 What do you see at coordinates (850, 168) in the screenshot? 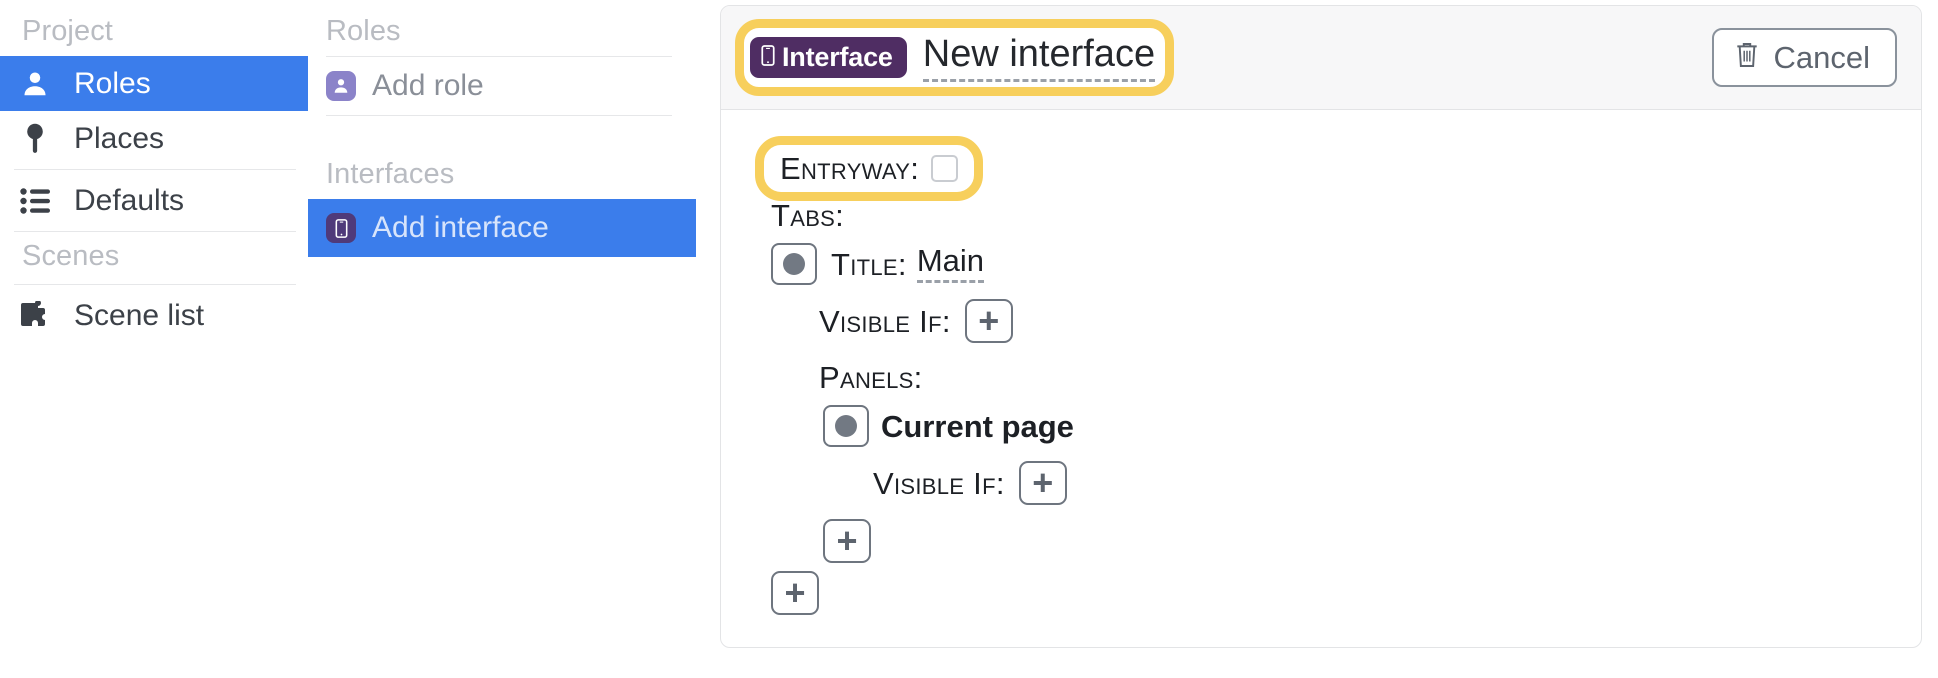
I see `entryway-label: Entryway:` at bounding box center [850, 168].